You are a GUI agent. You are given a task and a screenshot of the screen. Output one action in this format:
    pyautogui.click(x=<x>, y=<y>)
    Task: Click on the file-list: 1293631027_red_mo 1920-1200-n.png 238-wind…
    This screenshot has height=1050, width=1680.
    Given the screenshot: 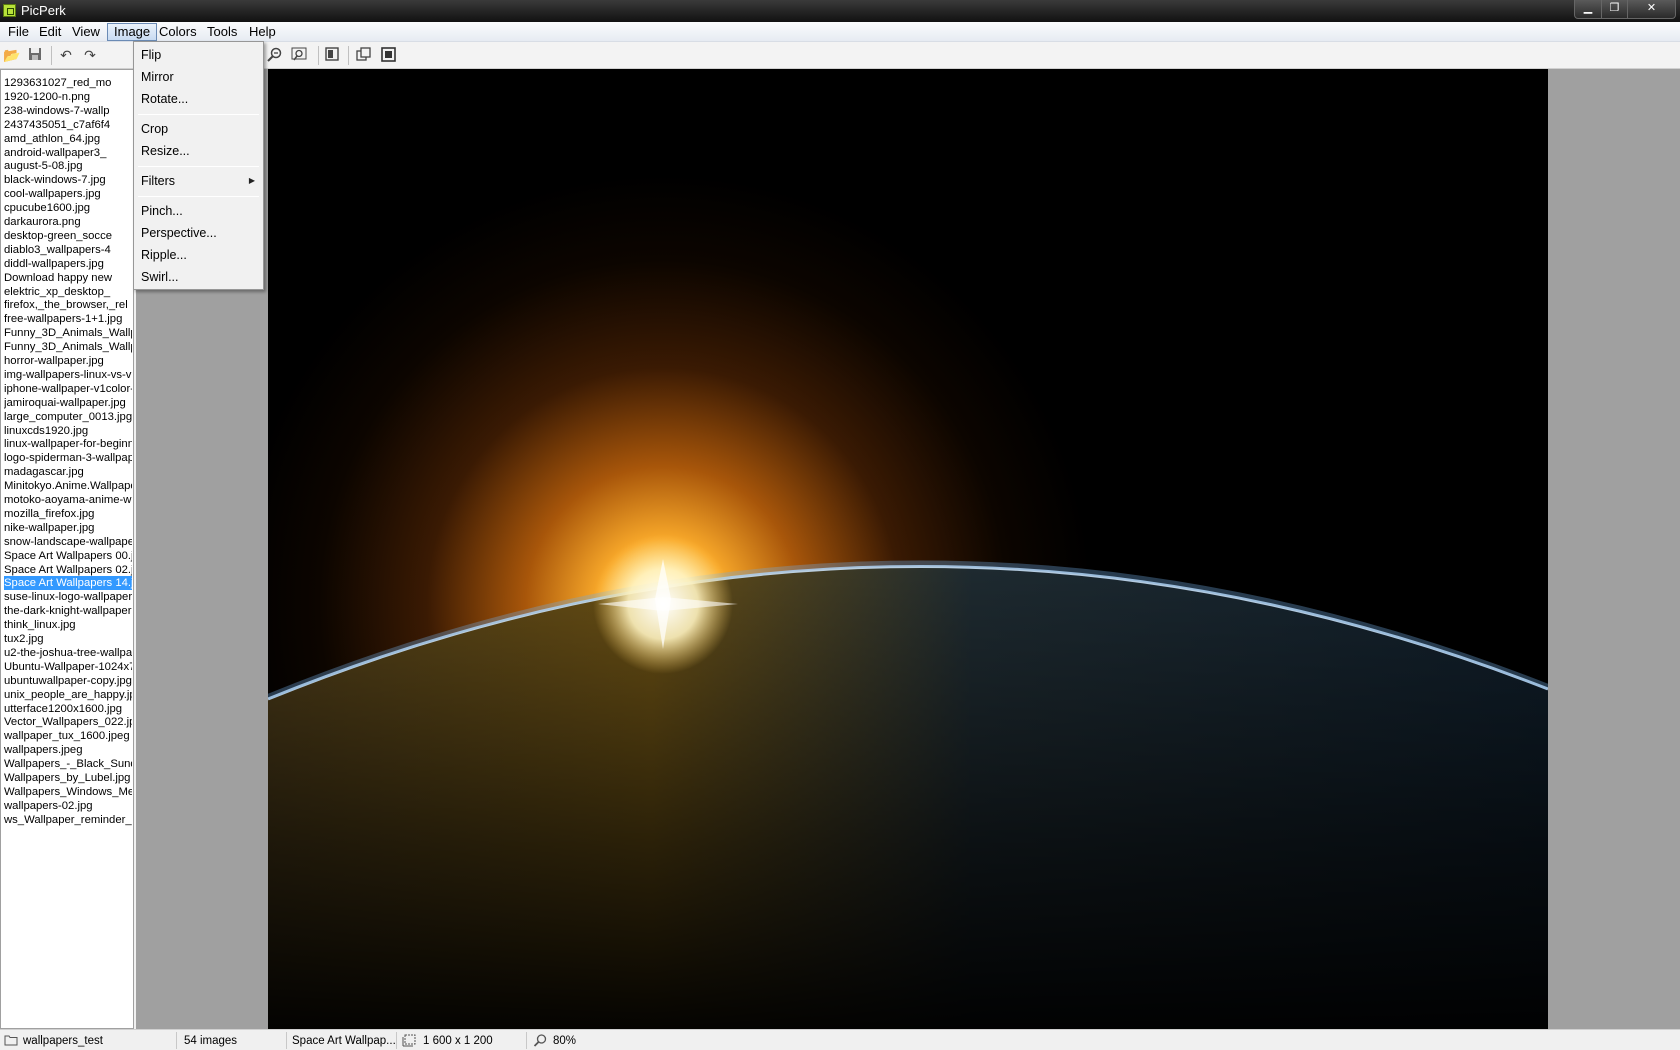 What is the action you would take?
    pyautogui.click(x=67, y=549)
    